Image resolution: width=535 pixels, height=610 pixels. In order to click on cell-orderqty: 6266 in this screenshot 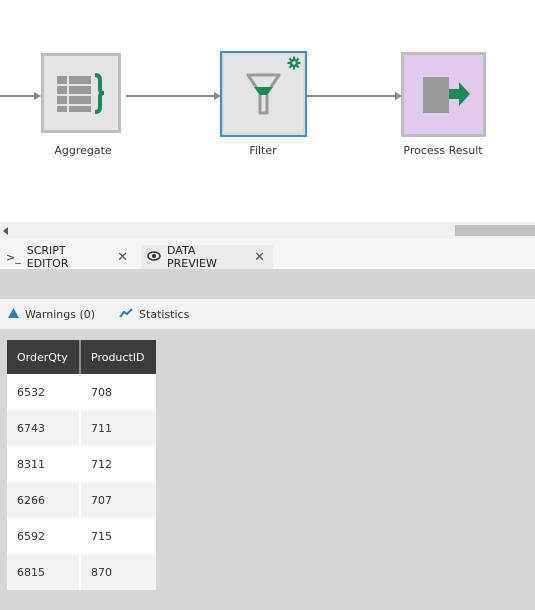, I will do `click(44, 500)`.